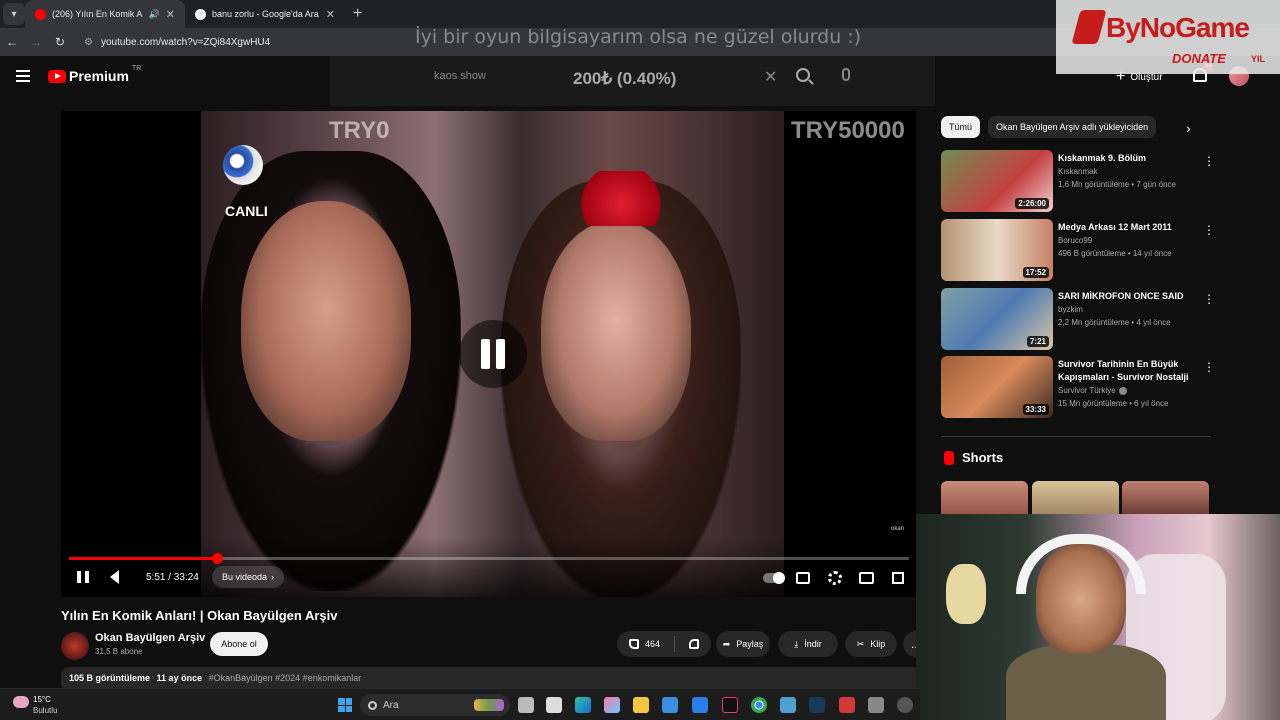  I want to click on youtube-favicon-icon, so click(40, 14).